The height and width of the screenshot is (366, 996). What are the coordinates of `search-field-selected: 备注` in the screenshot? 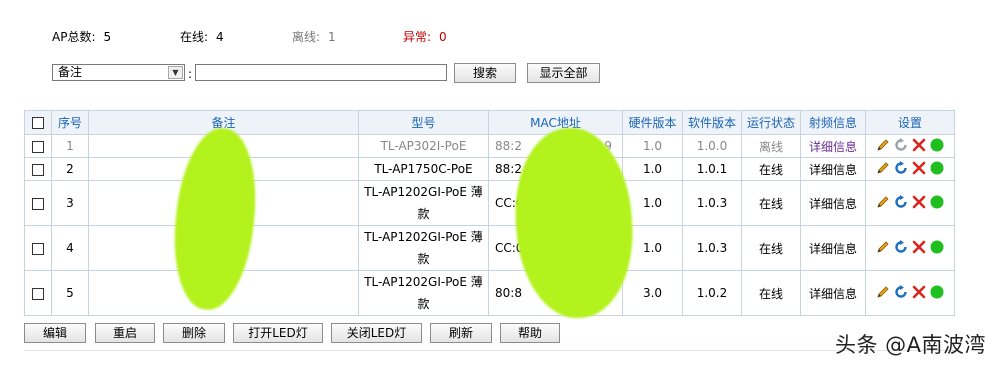 It's located at (70, 72).